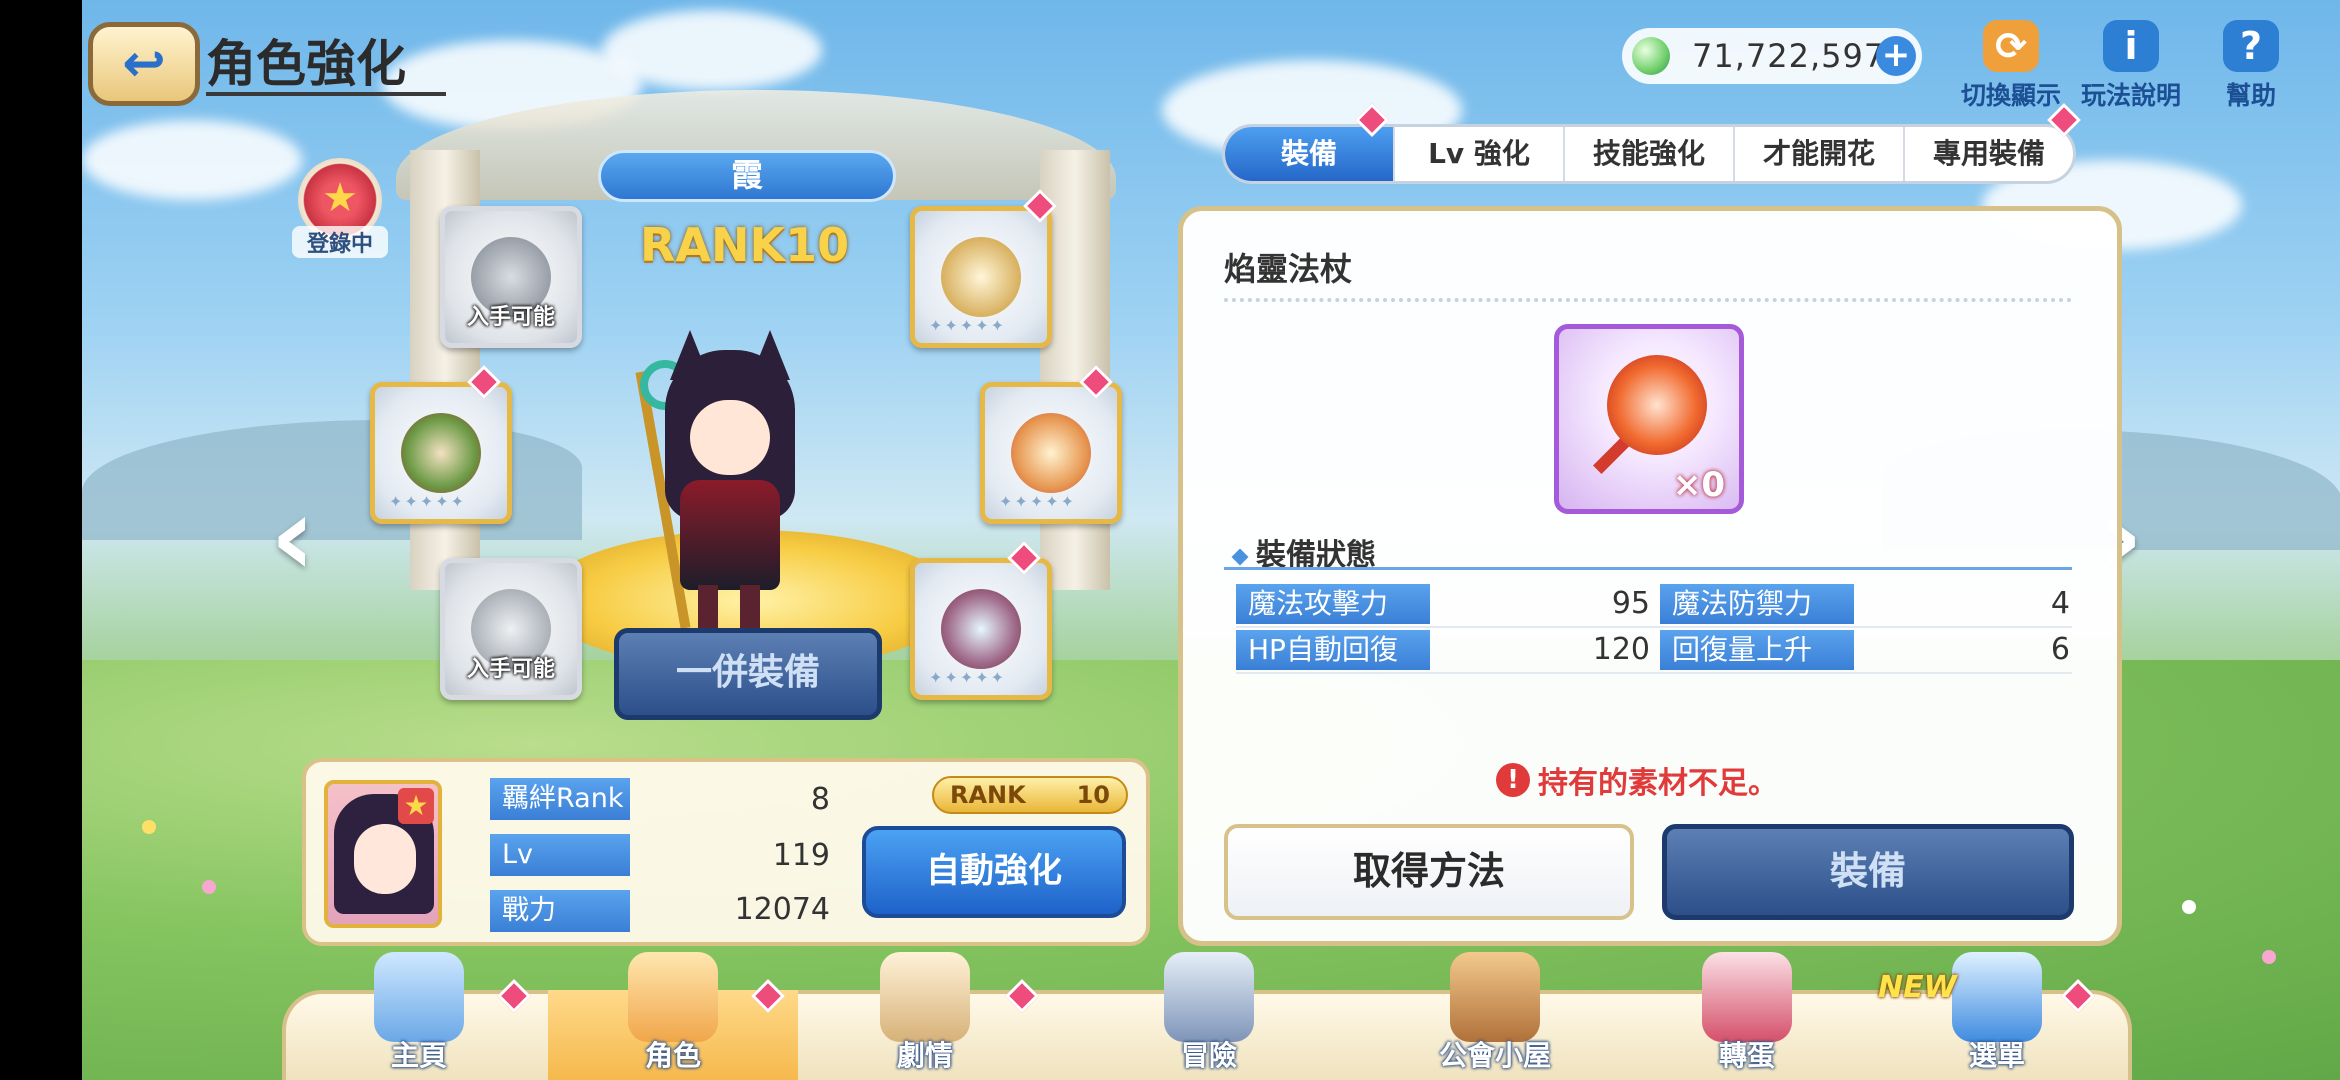 The height and width of the screenshot is (1080, 2340). What do you see at coordinates (1208, 1055) in the screenshot?
I see `nav-adventure-label: 冒險` at bounding box center [1208, 1055].